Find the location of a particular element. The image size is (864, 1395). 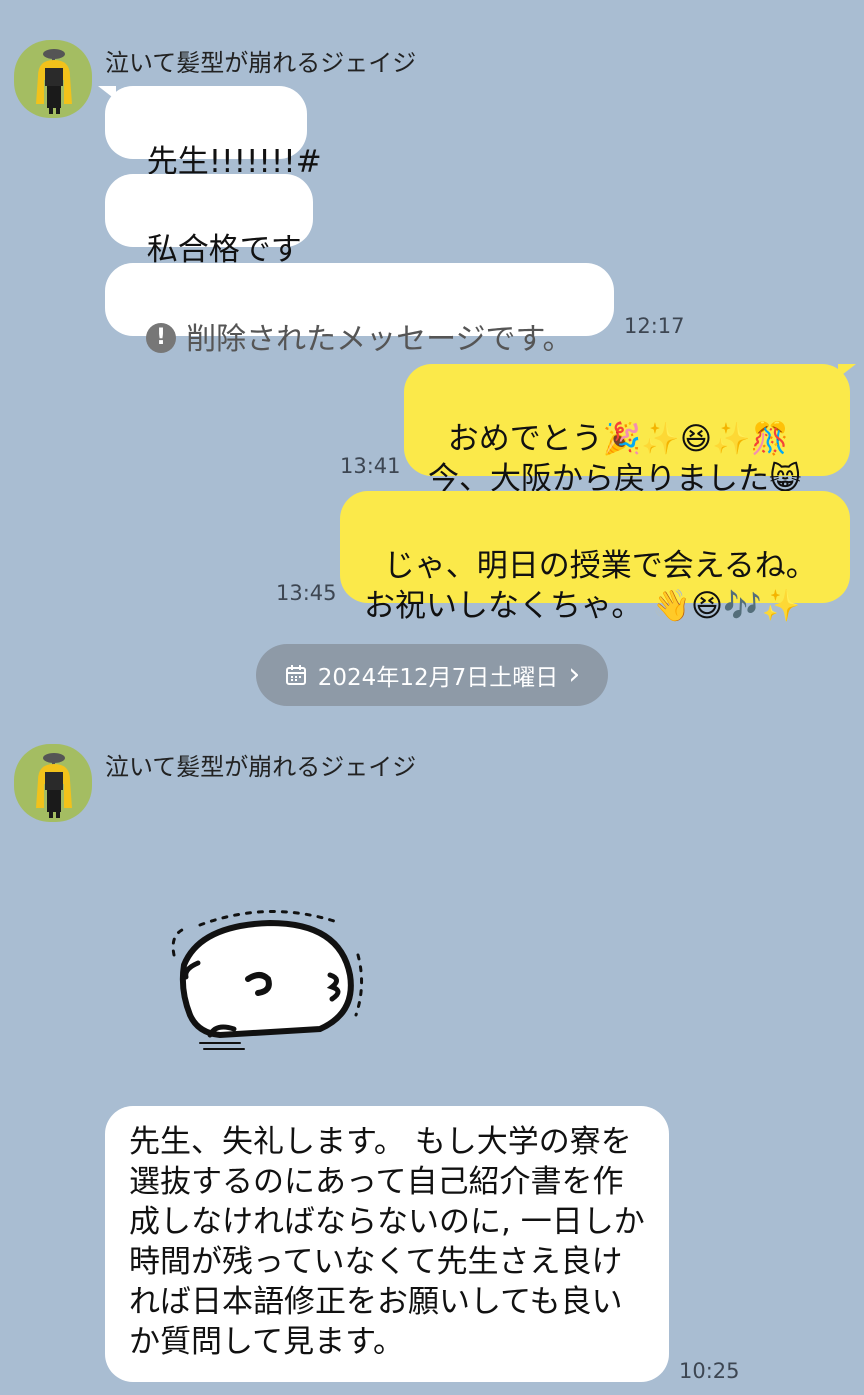

message-text: おめでとう🎉✨😆✨🎊 今、大阪から戻りました😸 is located at coordinates (615, 459).